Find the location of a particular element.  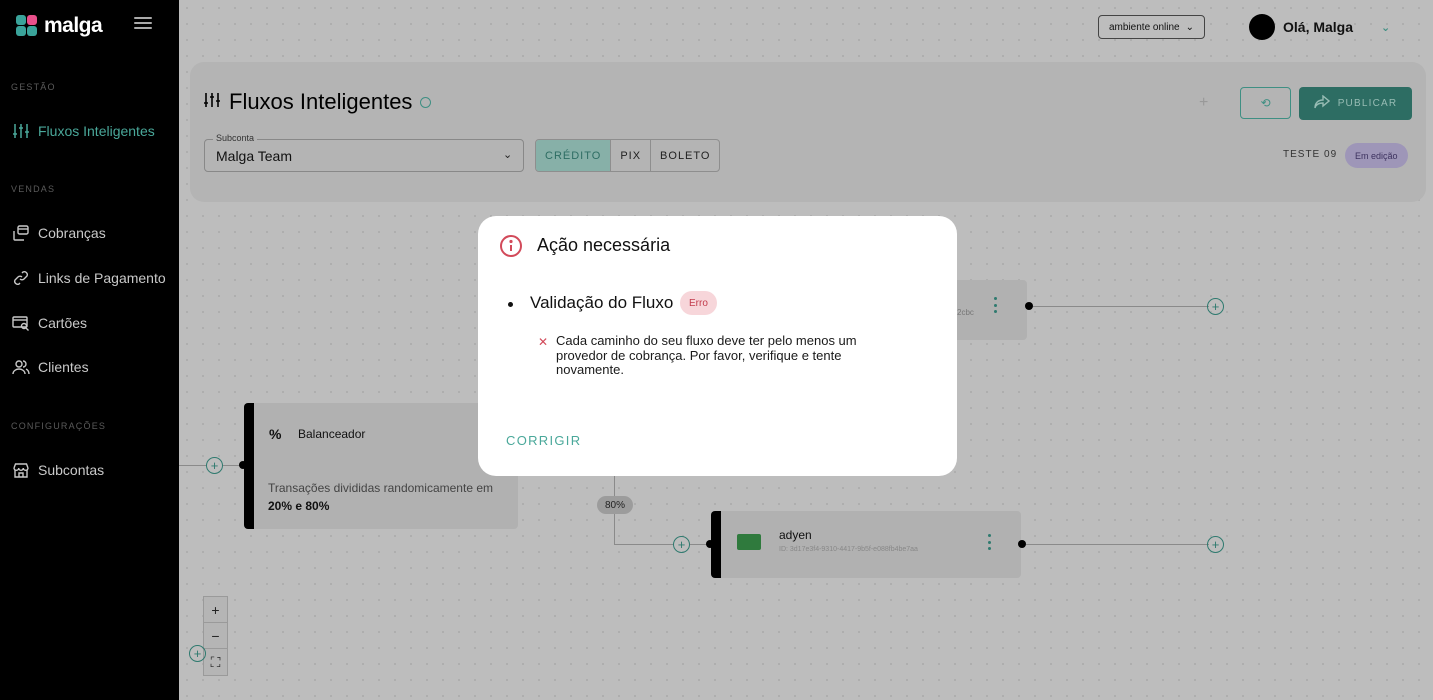

fix-button: CORRIGIR is located at coordinates (543, 440).